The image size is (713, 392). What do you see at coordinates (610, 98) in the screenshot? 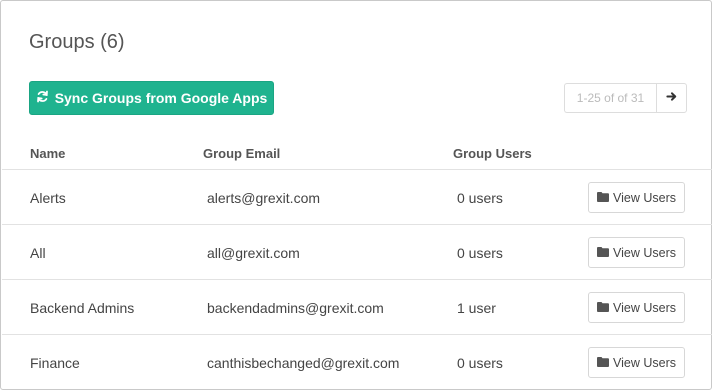
I see `pagination-info: 1-25 of of 31` at bounding box center [610, 98].